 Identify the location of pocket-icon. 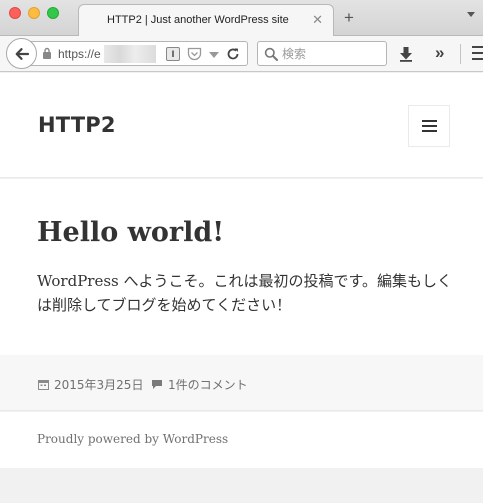
(194, 54).